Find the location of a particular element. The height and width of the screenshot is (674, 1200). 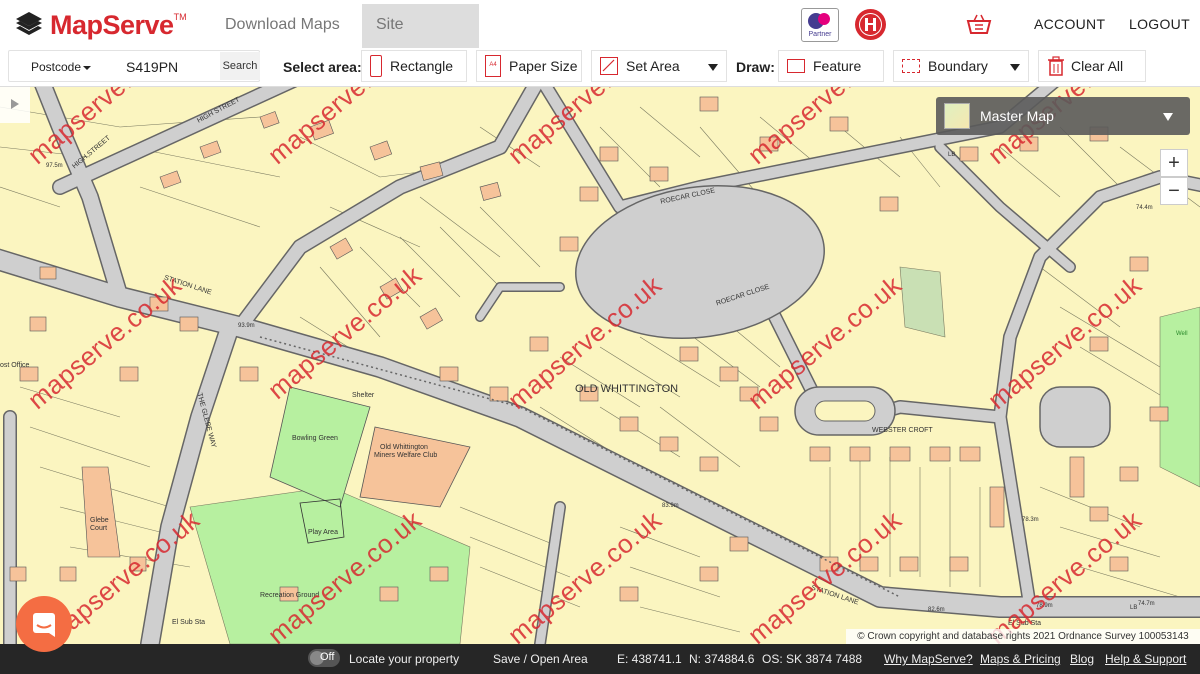

northing-readout: N: 374884.6 is located at coordinates (722, 659).